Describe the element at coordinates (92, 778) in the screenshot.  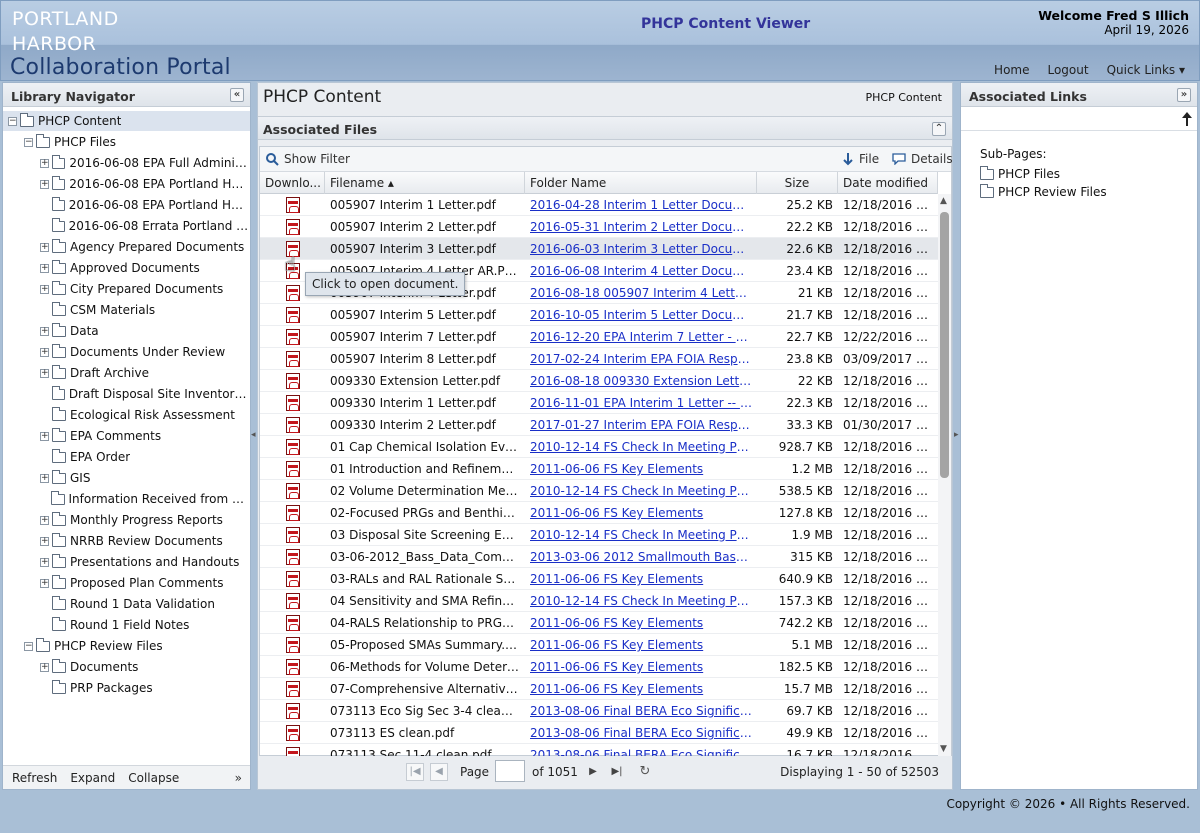
I see `expand-button: Expand` at that location.